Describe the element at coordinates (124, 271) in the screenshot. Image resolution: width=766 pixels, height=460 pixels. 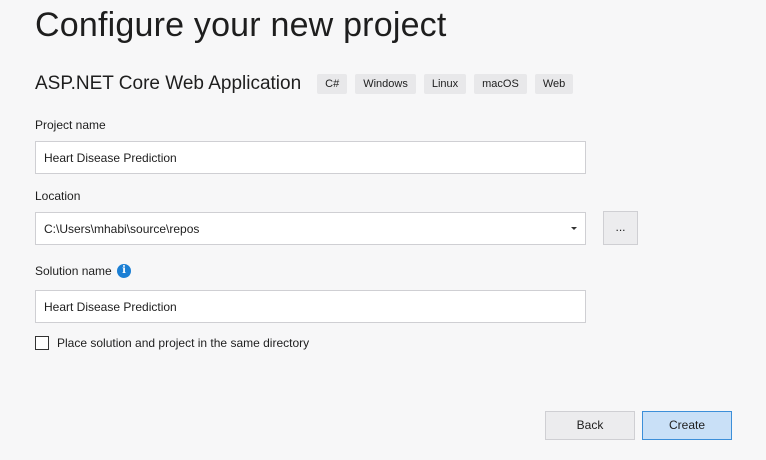
I see `info-icon: i` at that location.